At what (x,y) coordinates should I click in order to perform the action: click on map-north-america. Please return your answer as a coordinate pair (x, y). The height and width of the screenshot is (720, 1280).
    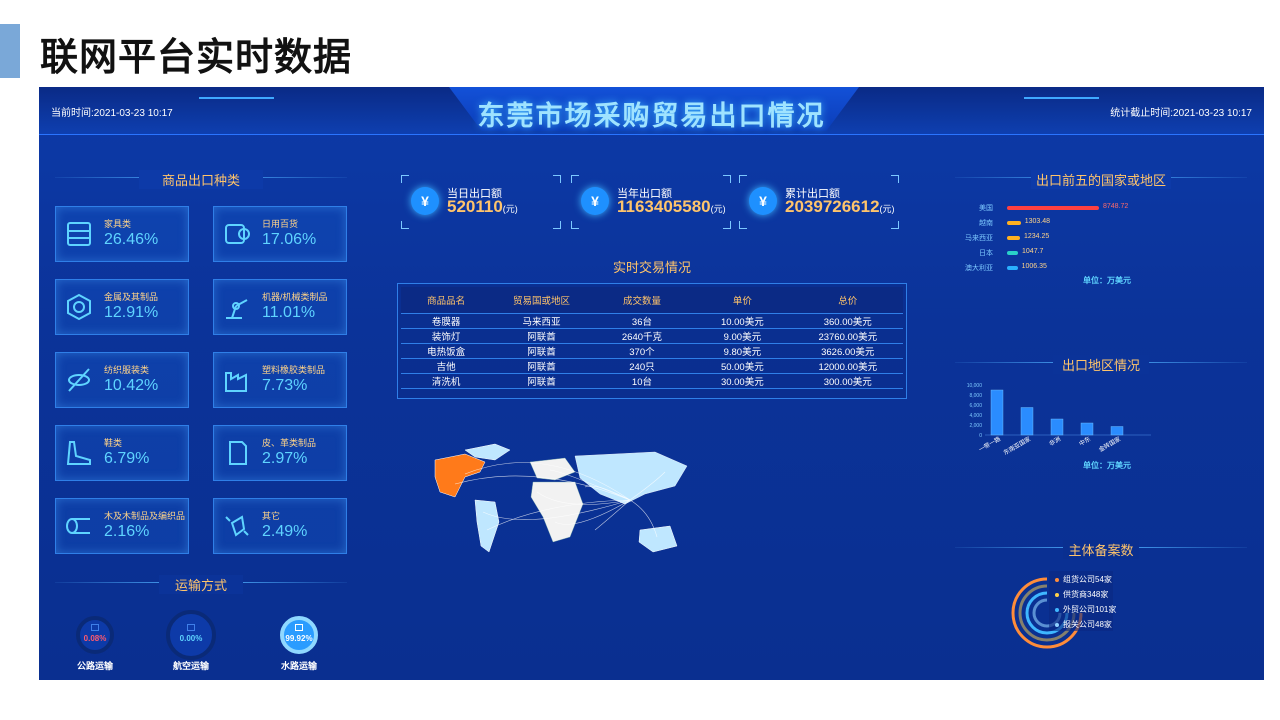
    Looking at the image, I should click on (460, 475).